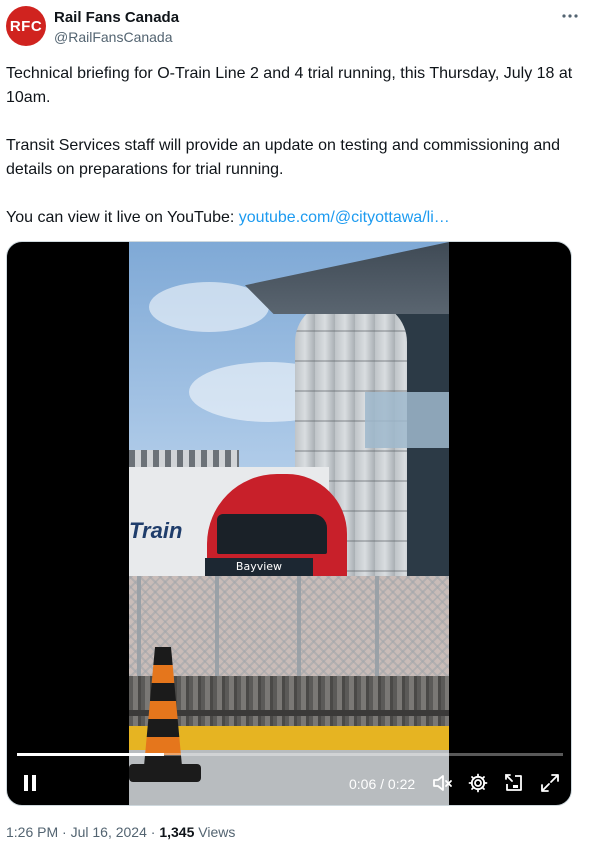 The height and width of the screenshot is (854, 604). I want to click on video-time: 0:06 / 0:22, so click(382, 784).